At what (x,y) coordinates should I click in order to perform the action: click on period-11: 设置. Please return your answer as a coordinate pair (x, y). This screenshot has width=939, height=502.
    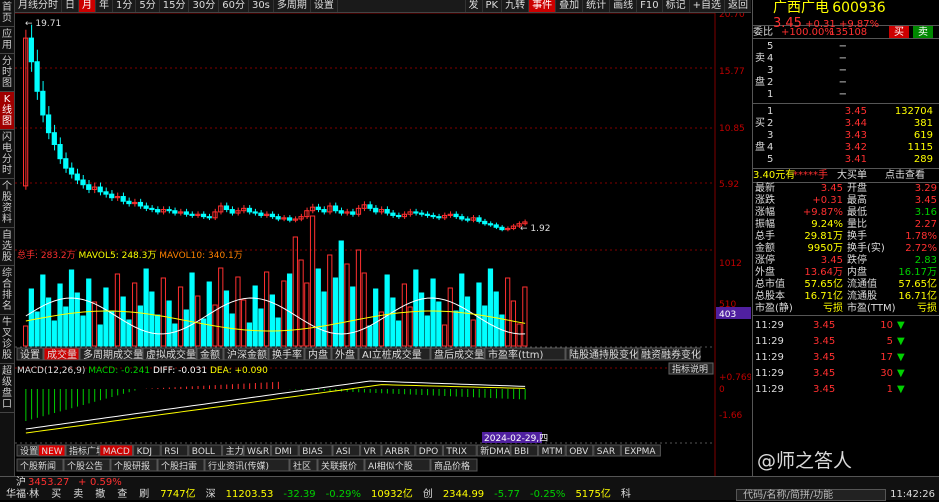
    Looking at the image, I should click on (324, 6).